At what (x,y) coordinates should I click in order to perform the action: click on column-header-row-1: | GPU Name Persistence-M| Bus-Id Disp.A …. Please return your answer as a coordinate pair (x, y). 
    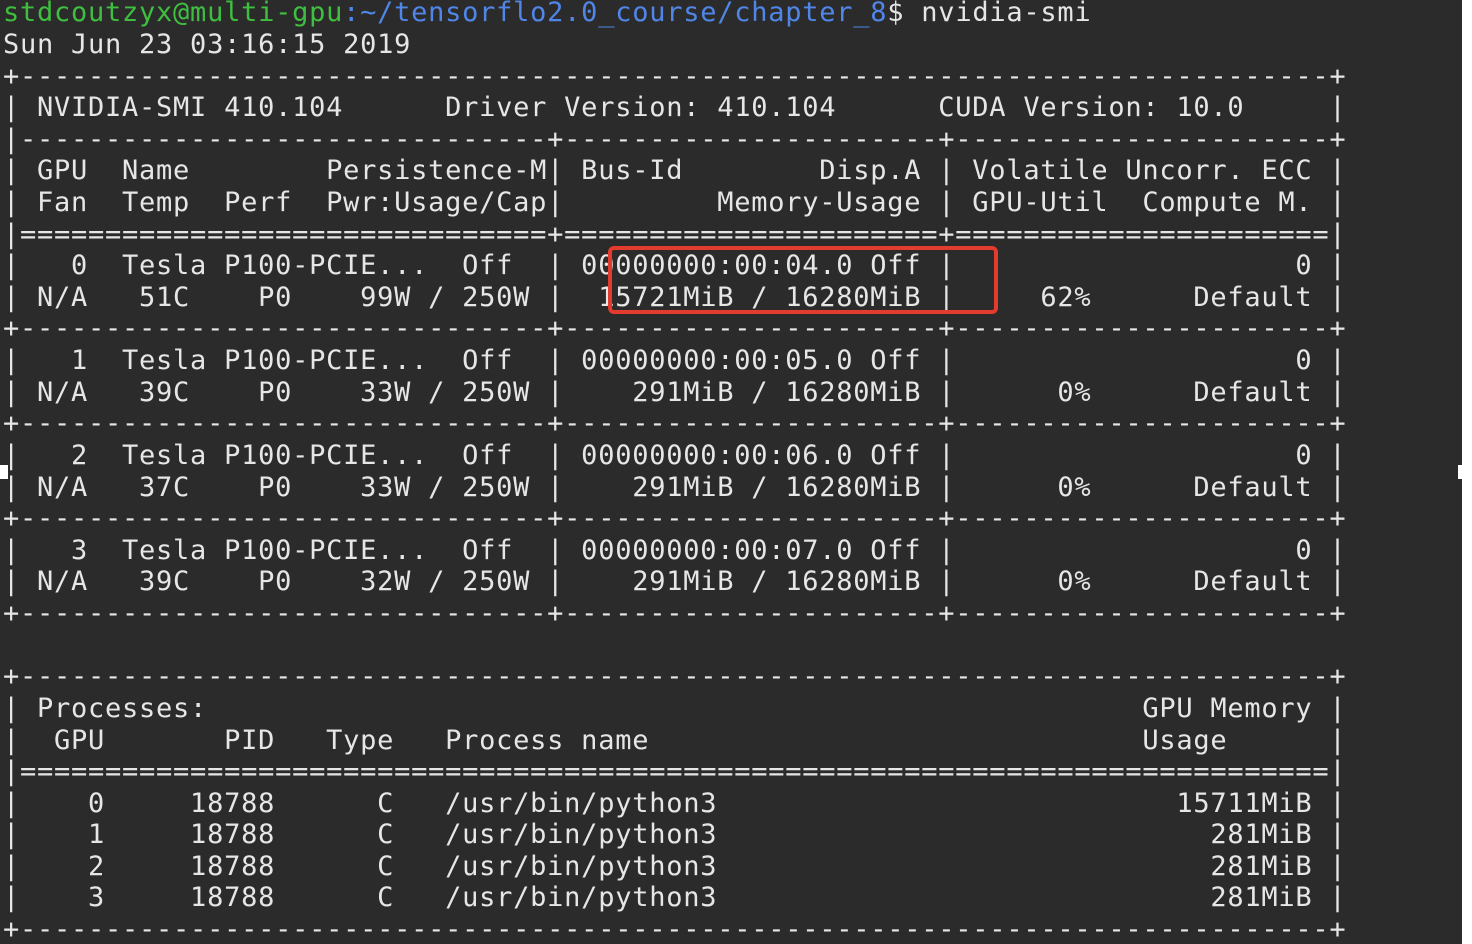
    Looking at the image, I should click on (675, 170).